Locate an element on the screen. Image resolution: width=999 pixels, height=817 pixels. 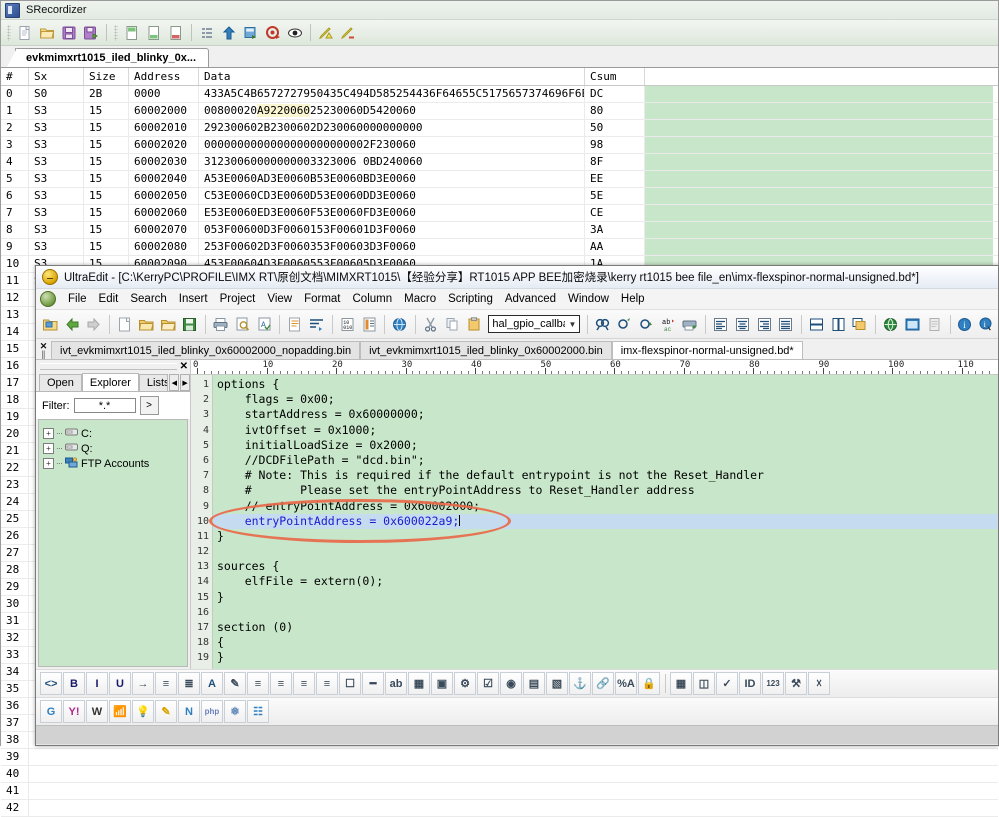
script-icon: ⚙ is located at coordinates (465, 683).